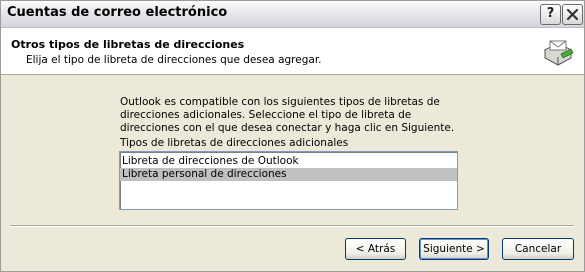 The width and height of the screenshot is (585, 272). I want to click on address-book-icon, so click(558, 53).